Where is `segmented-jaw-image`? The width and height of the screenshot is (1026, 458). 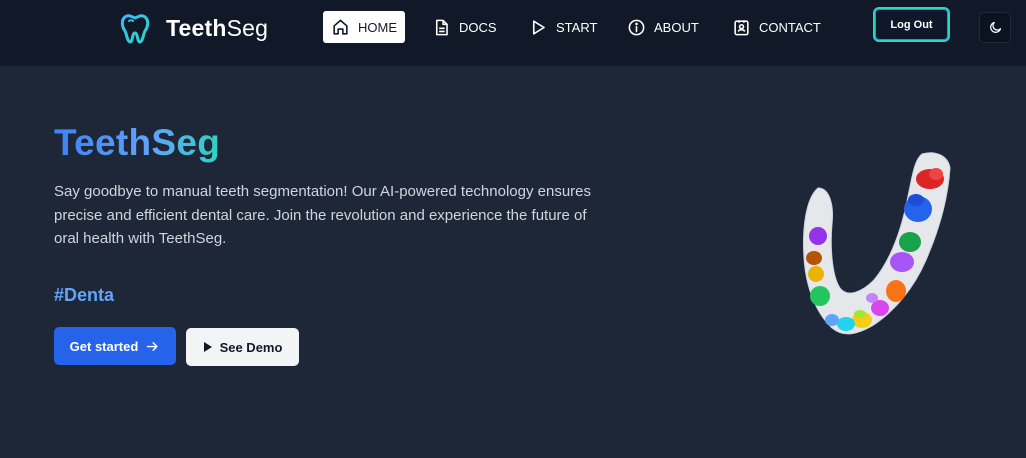
segmented-jaw-image is located at coordinates (877, 243).